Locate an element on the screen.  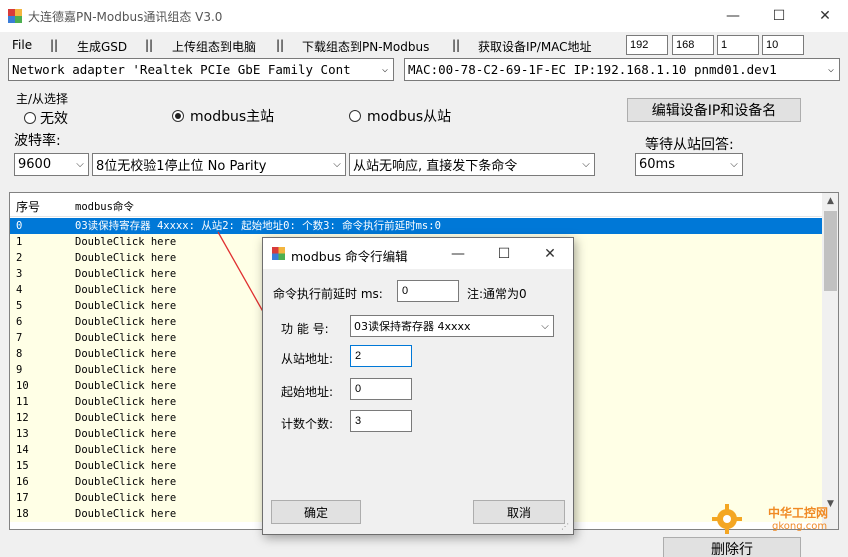
baud-select: 9600 ⌵ is located at coordinates (51, 164).